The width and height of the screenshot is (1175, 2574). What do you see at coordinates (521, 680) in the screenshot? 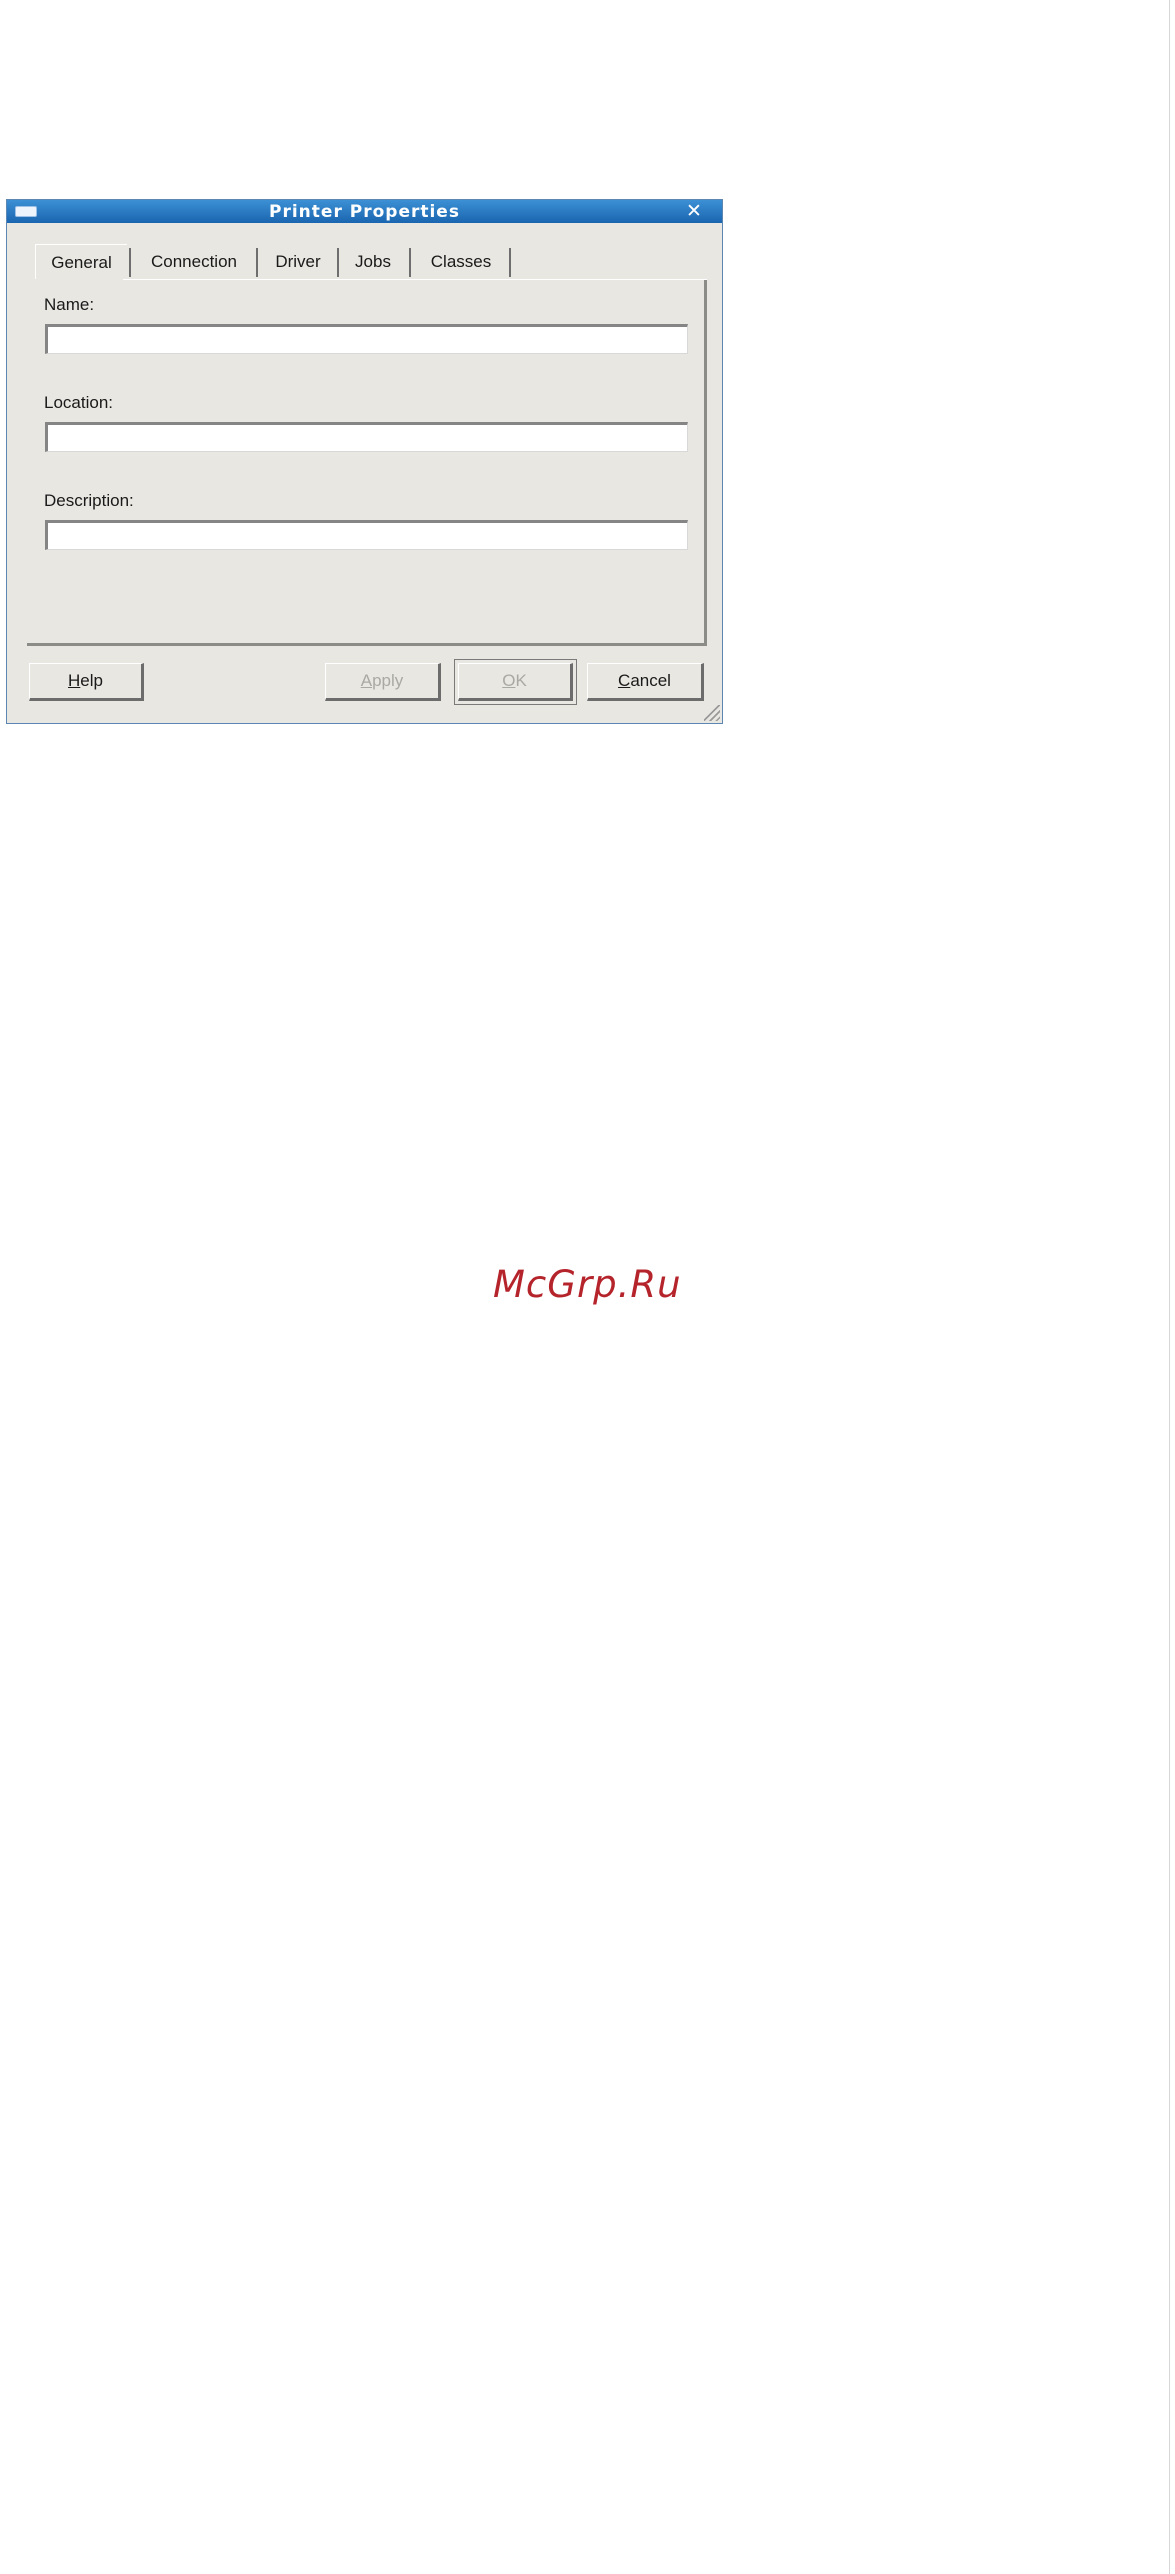
I see `ok-label: K` at bounding box center [521, 680].